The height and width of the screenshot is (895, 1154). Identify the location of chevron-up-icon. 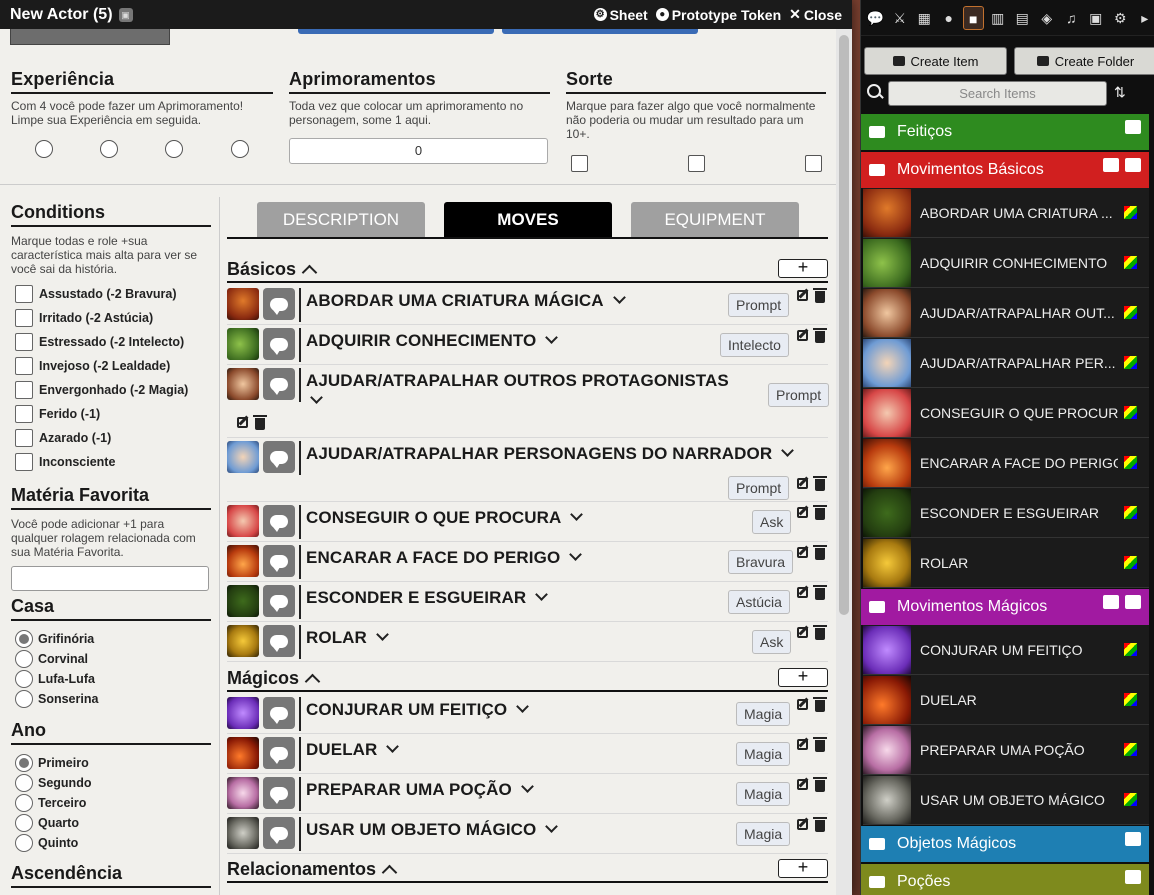
(309, 272).